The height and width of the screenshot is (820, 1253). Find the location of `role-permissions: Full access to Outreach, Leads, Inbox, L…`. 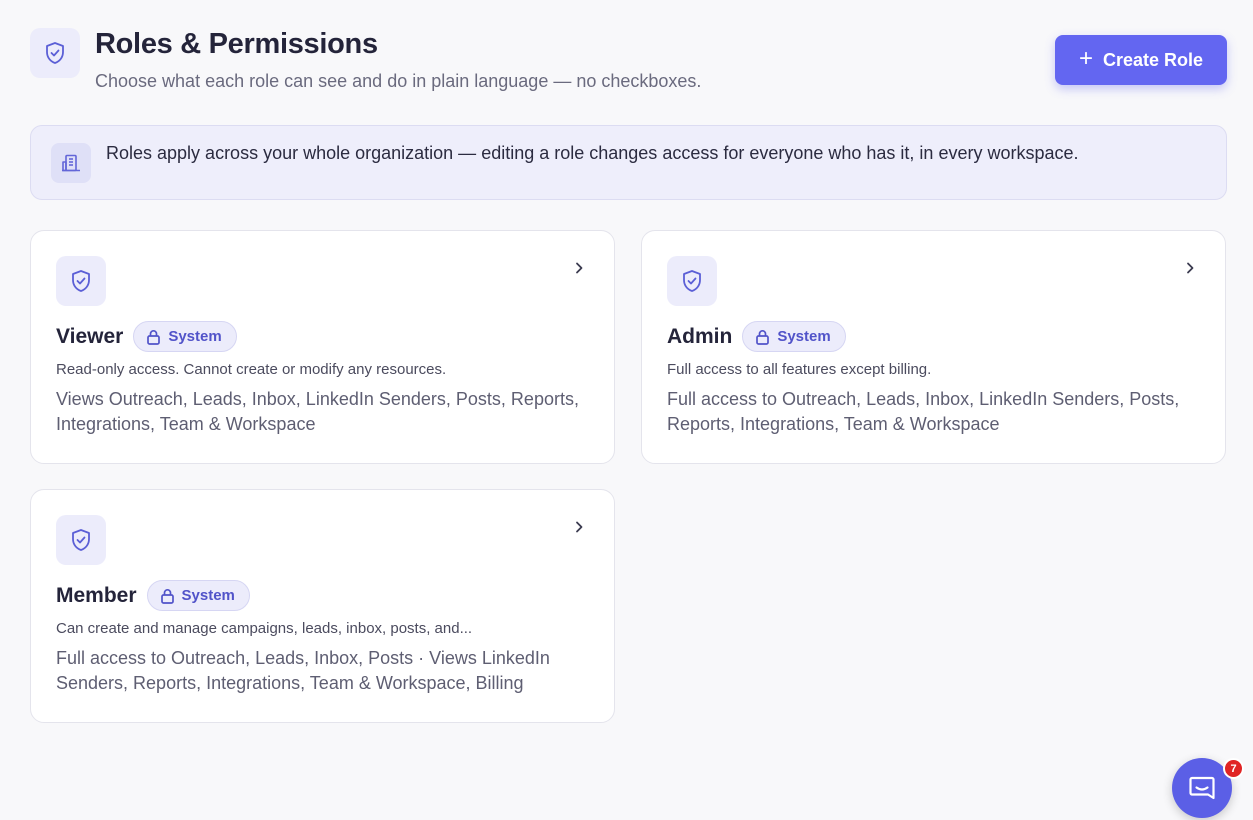

role-permissions: Full access to Outreach, Leads, Inbox, L… is located at coordinates (923, 411).